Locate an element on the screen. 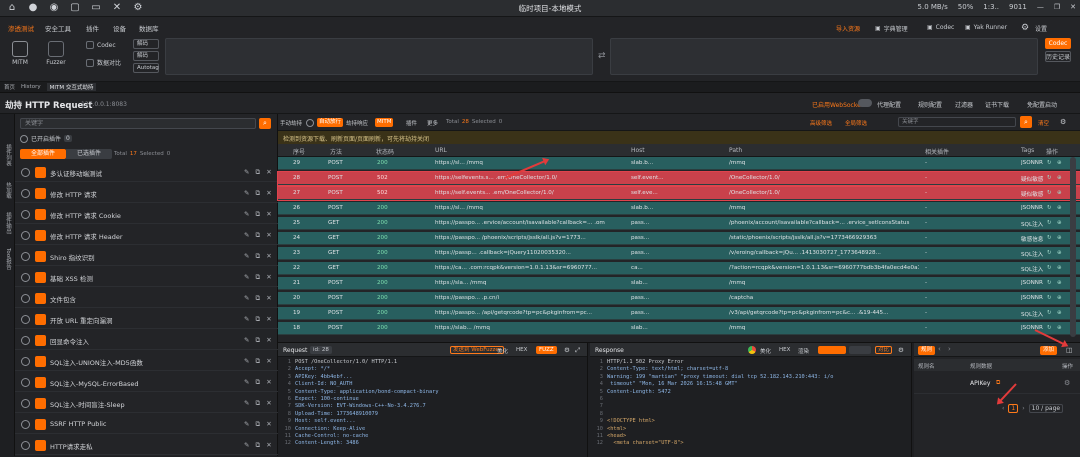 The height and width of the screenshot is (457, 1080). mitm-tag-button: MITM is located at coordinates (384, 122).